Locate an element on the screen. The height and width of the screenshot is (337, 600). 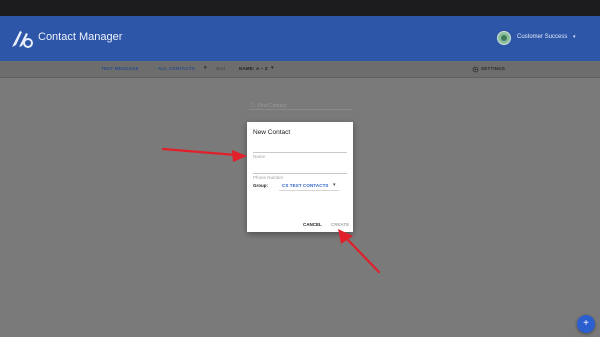
phone-input is located at coordinates (300, 177).